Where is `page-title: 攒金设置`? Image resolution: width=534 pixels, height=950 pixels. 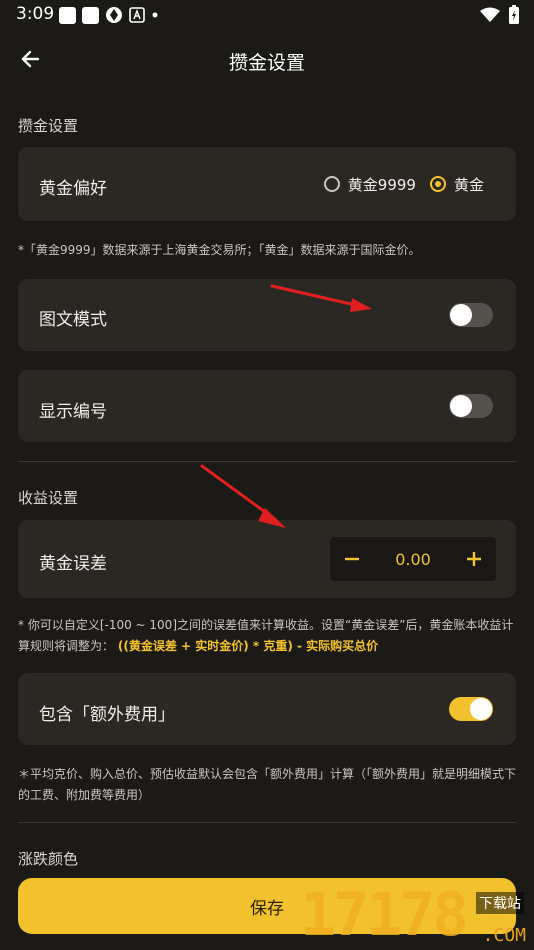 page-title: 攒金设置 is located at coordinates (266, 63).